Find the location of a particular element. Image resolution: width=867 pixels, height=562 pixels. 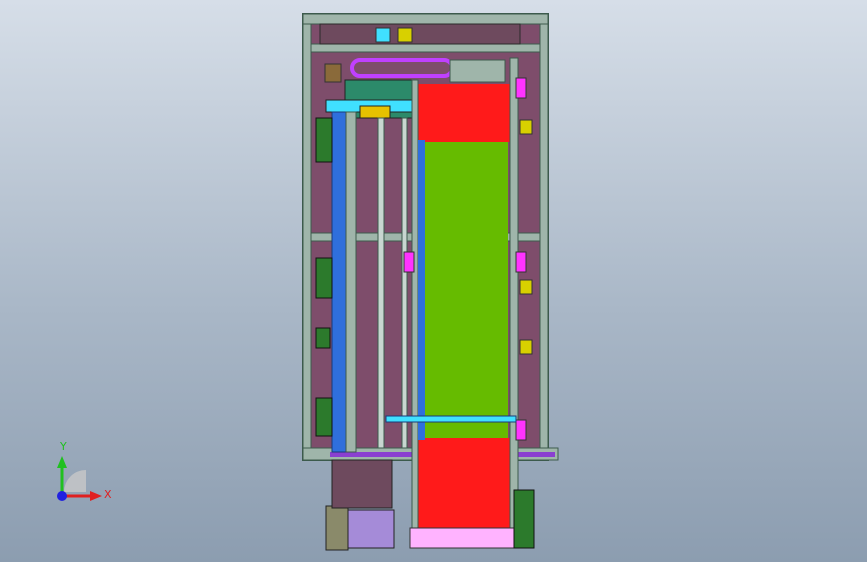

linear-axis-blue is located at coordinates (339, 282).